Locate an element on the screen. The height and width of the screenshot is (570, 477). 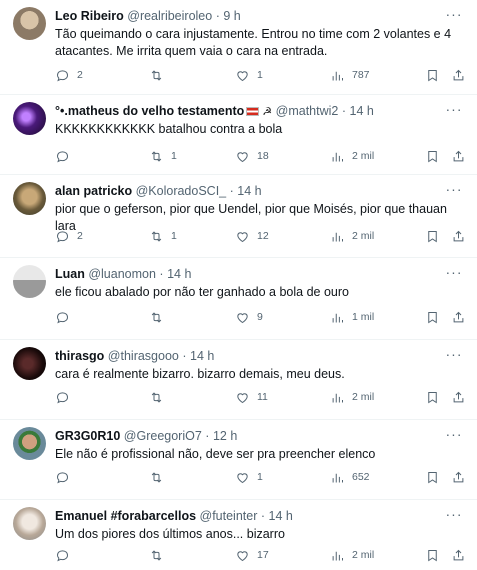
like-button: 17 is located at coordinates (252, 555).